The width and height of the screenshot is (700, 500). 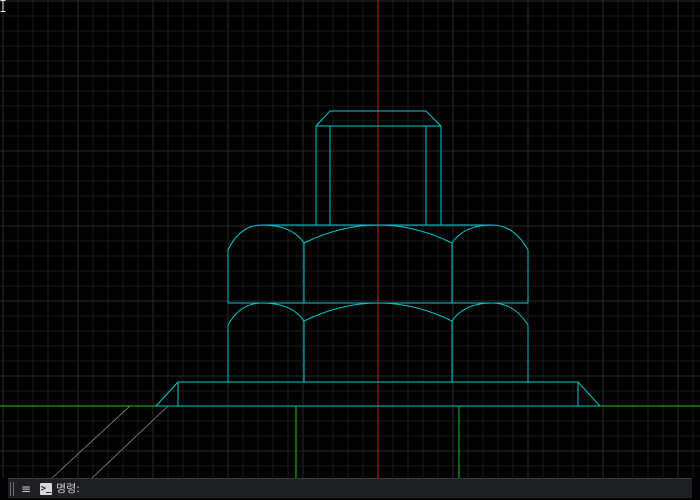 What do you see at coordinates (110, 442) in the screenshot?
I see `construction-lines` at bounding box center [110, 442].